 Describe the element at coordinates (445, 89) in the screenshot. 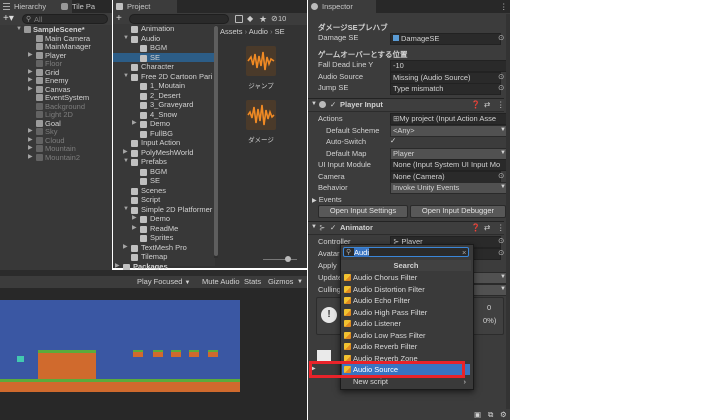

I see `jump-se-field: Type mismatch` at that location.